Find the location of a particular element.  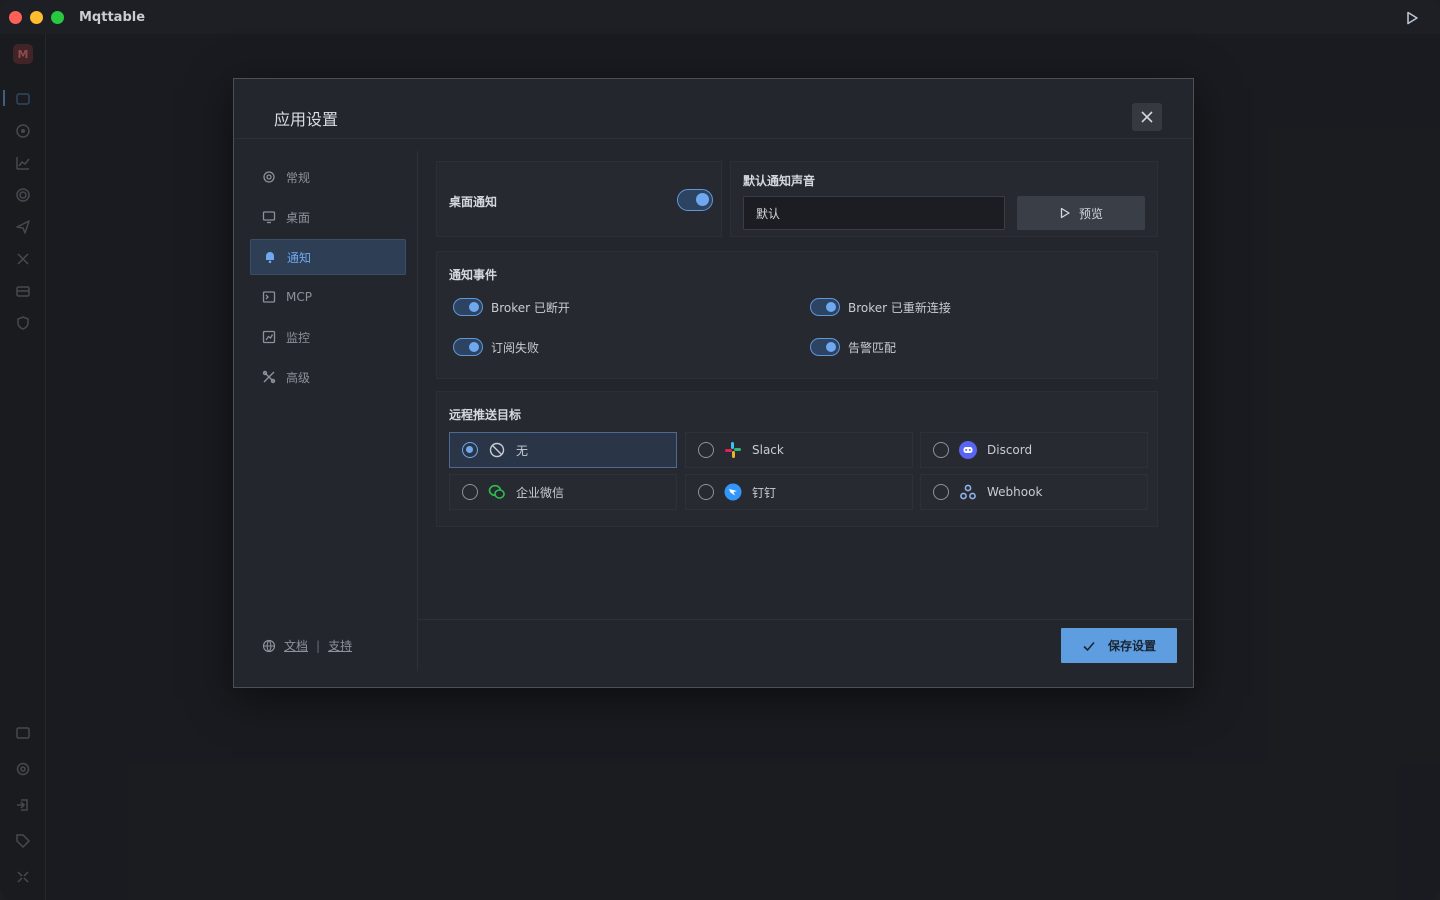

notification-sound-select: 默认 is located at coordinates (874, 213).